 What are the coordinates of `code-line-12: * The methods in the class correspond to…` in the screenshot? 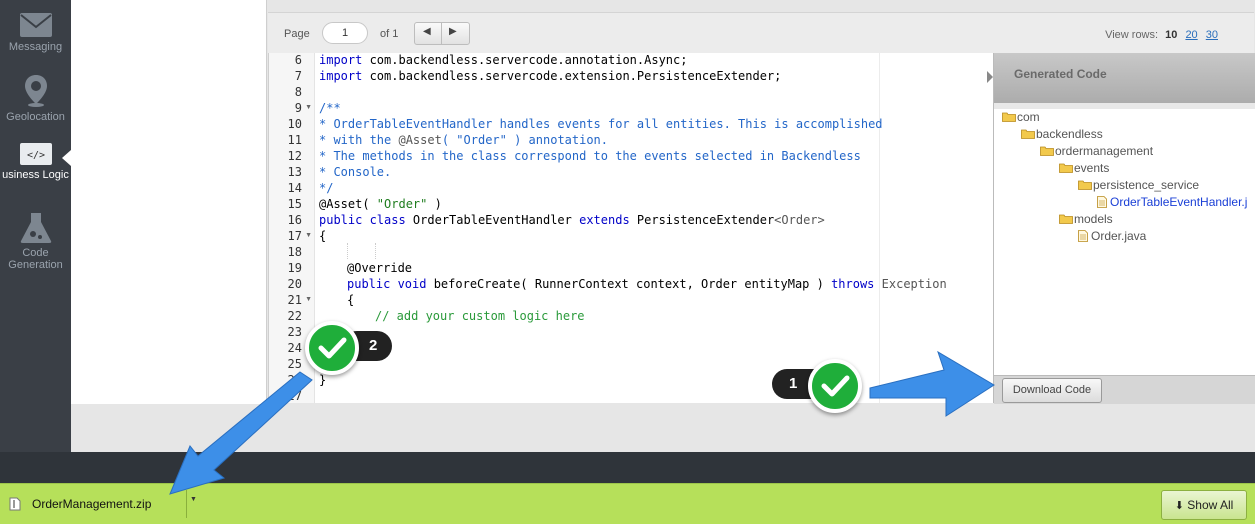 It's located at (590, 156).